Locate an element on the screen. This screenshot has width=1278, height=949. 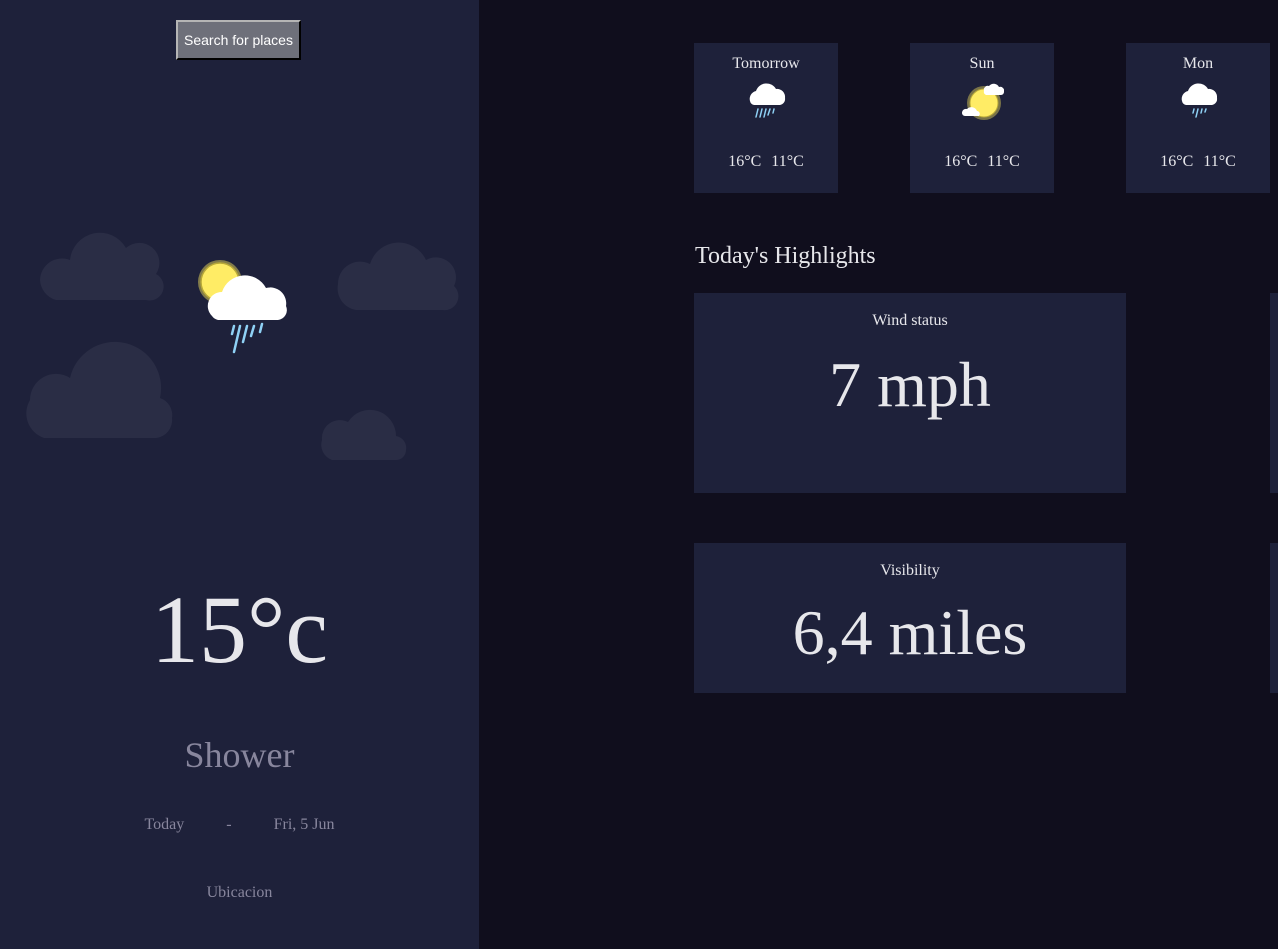
air-pressure-card is located at coordinates (1274, 618).